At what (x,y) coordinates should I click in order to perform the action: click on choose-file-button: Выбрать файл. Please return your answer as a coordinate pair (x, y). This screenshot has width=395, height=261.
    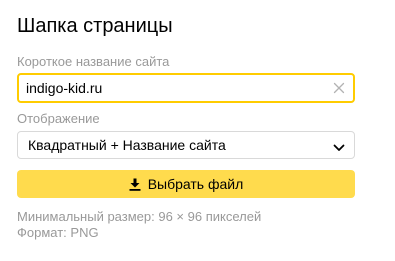
    Looking at the image, I should click on (186, 184).